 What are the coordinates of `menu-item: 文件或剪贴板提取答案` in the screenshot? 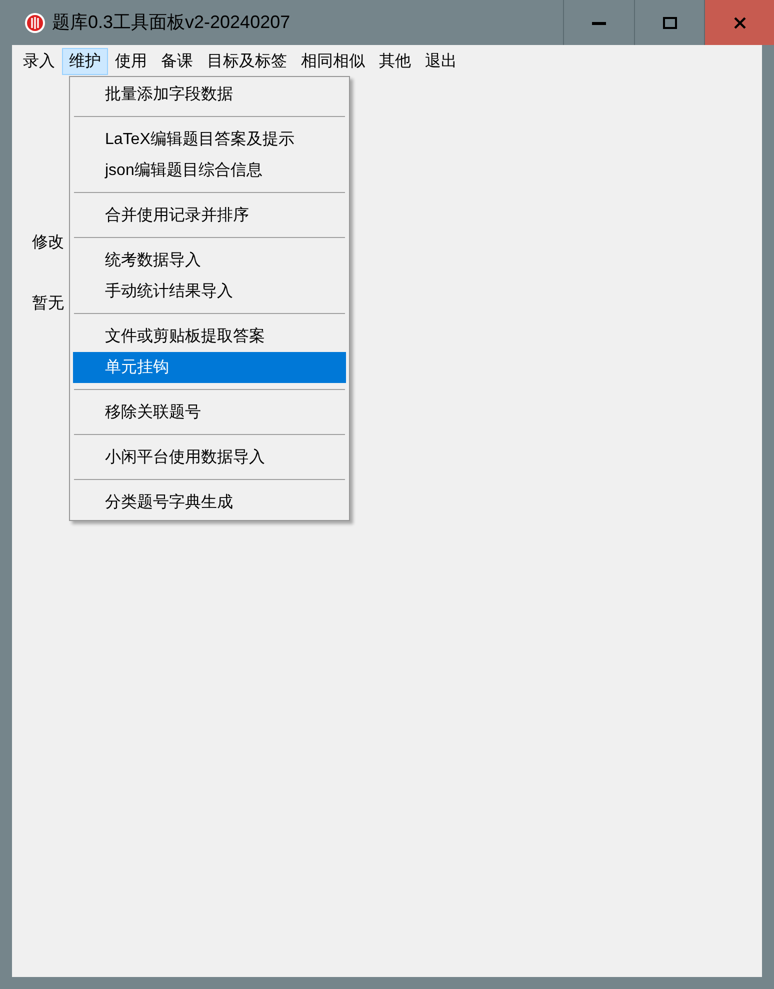 It's located at (209, 336).